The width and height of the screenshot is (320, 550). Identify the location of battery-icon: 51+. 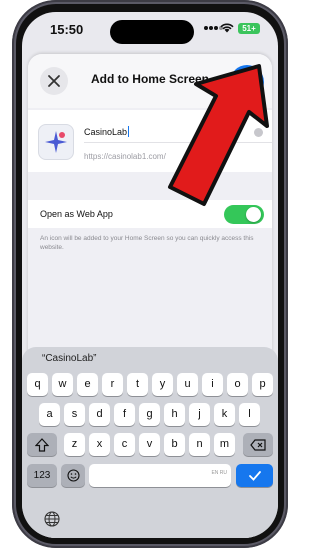
(249, 28).